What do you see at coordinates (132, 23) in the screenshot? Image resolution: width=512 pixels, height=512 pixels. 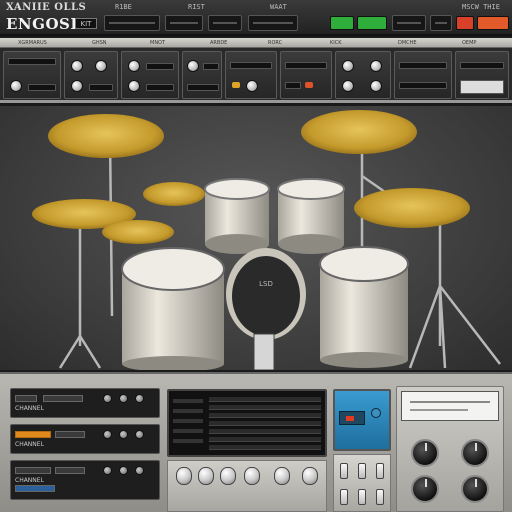 I see `preset-selector` at bounding box center [132, 23].